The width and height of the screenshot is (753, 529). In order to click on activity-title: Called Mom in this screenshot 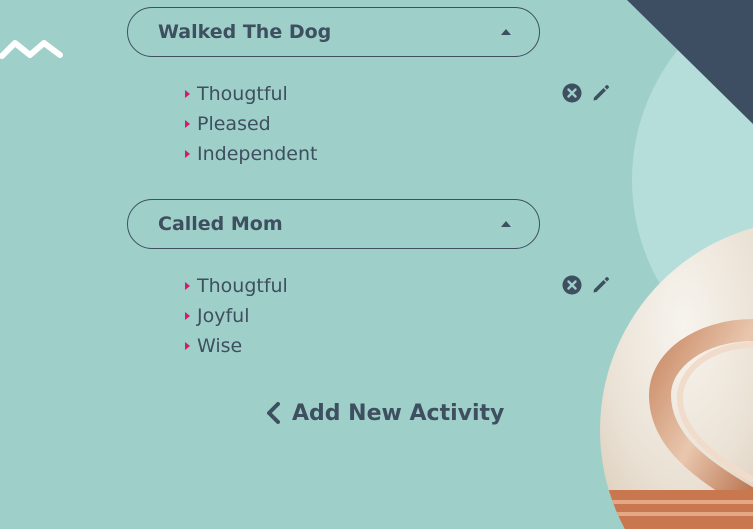, I will do `click(220, 224)`.